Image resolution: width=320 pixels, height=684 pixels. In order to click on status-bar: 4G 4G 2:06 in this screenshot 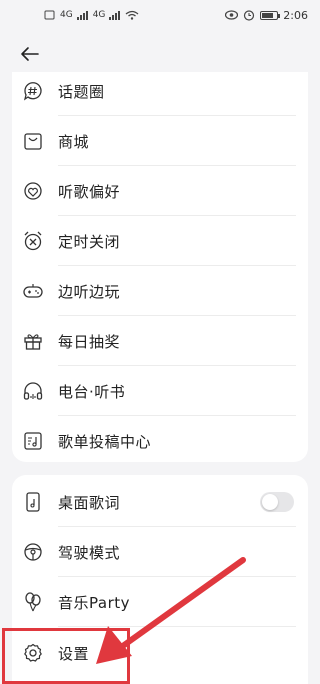, I will do `click(160, 15)`.